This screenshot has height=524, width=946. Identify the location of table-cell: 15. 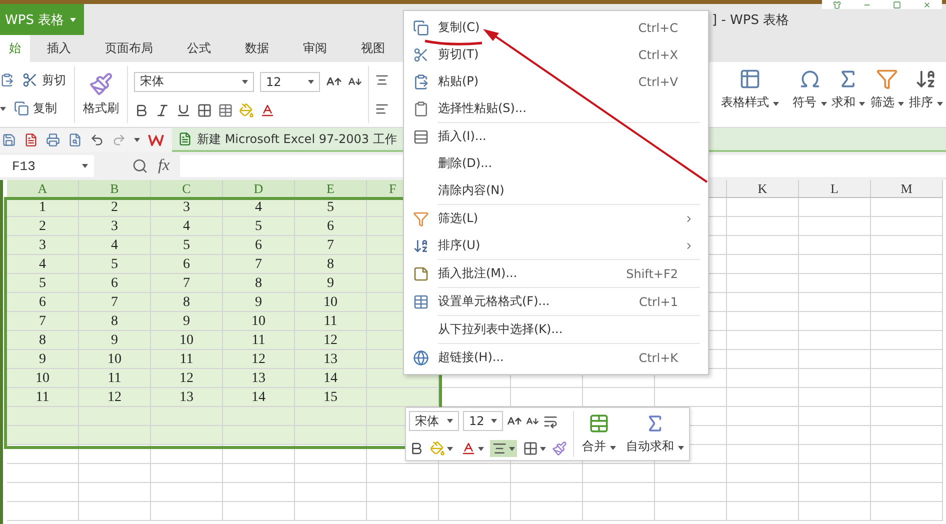
(331, 397).